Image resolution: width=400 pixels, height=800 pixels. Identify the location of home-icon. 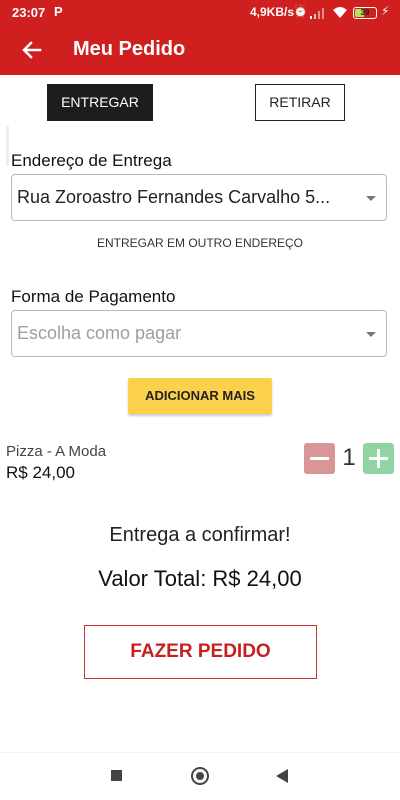
(200, 776).